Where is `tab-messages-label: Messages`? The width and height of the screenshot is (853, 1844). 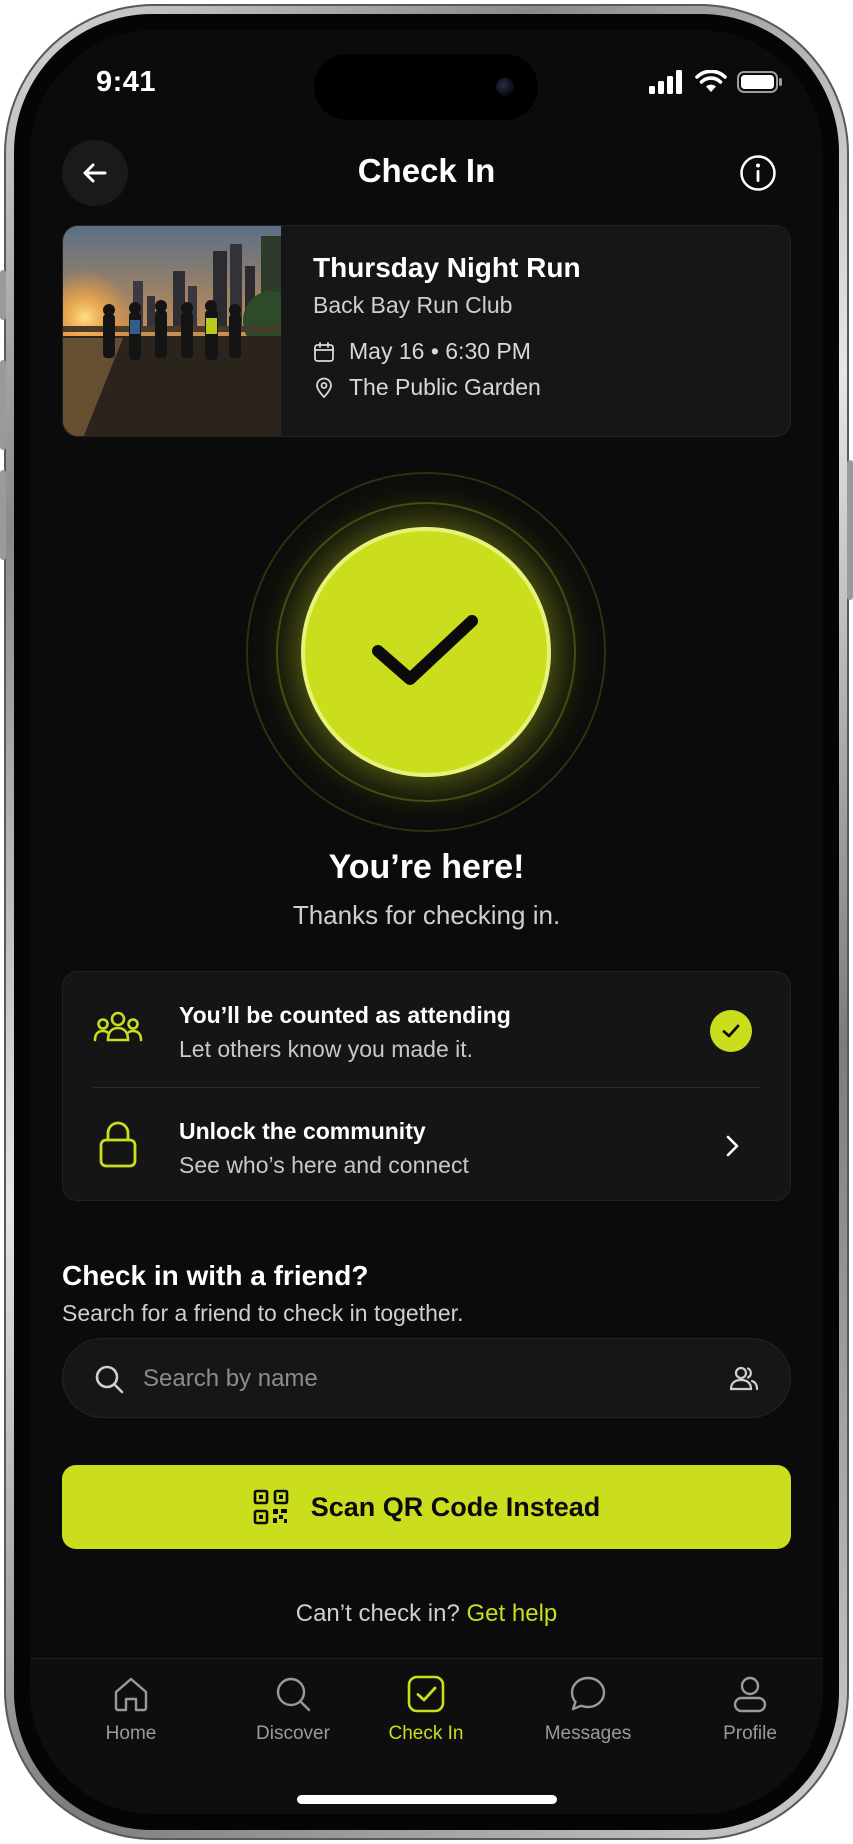 tab-messages-label: Messages is located at coordinates (588, 1733).